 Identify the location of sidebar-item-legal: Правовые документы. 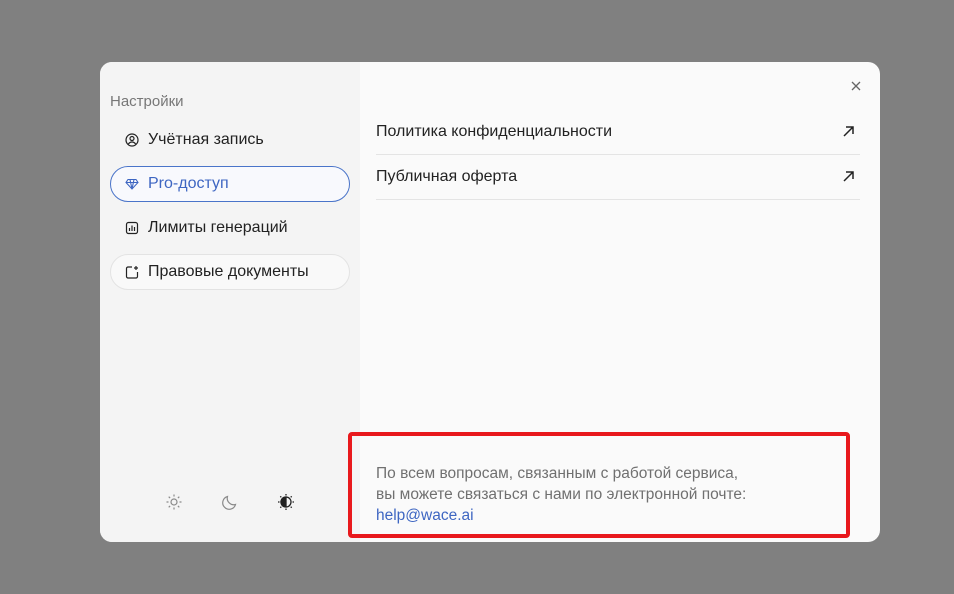
(230, 272).